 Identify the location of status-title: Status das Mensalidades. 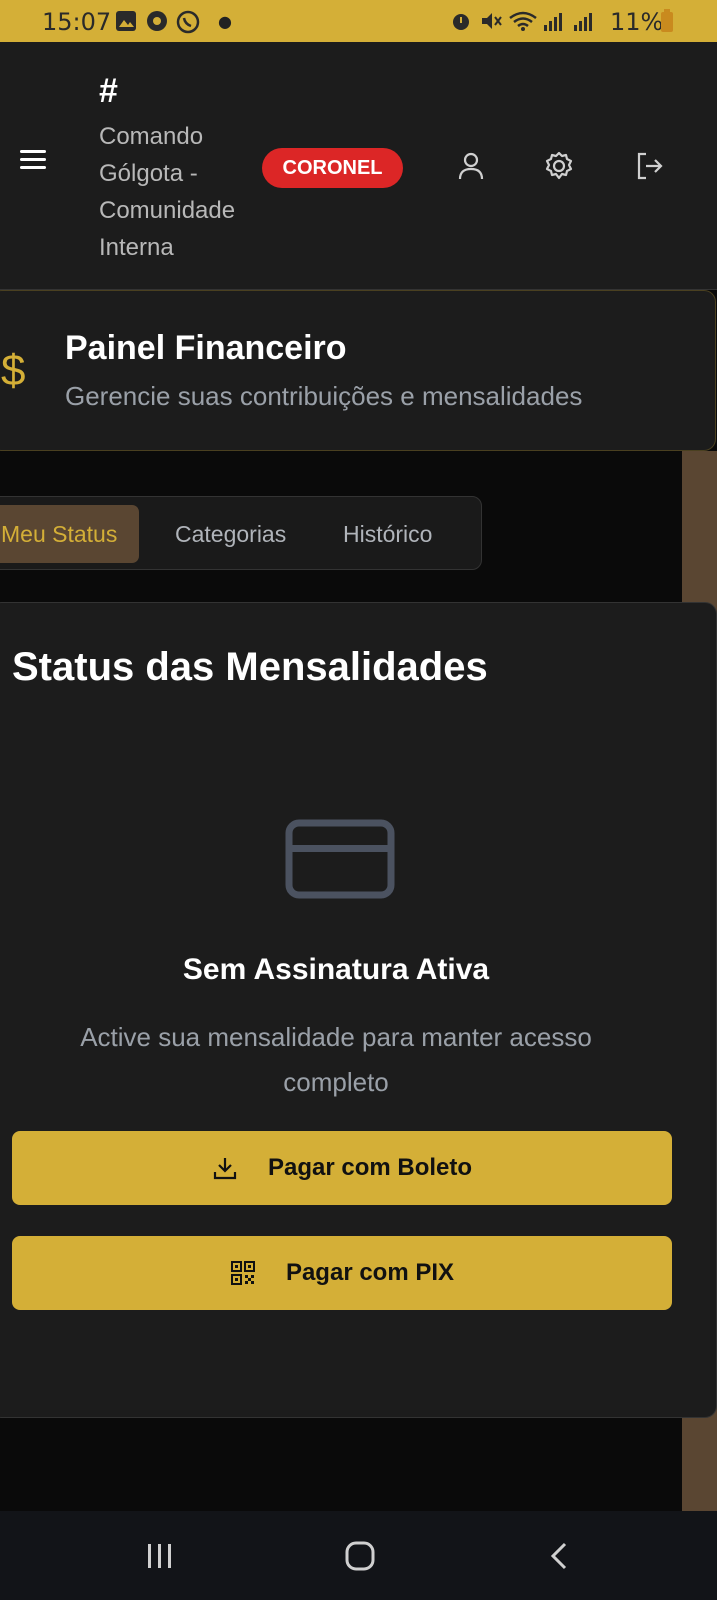
(250, 667).